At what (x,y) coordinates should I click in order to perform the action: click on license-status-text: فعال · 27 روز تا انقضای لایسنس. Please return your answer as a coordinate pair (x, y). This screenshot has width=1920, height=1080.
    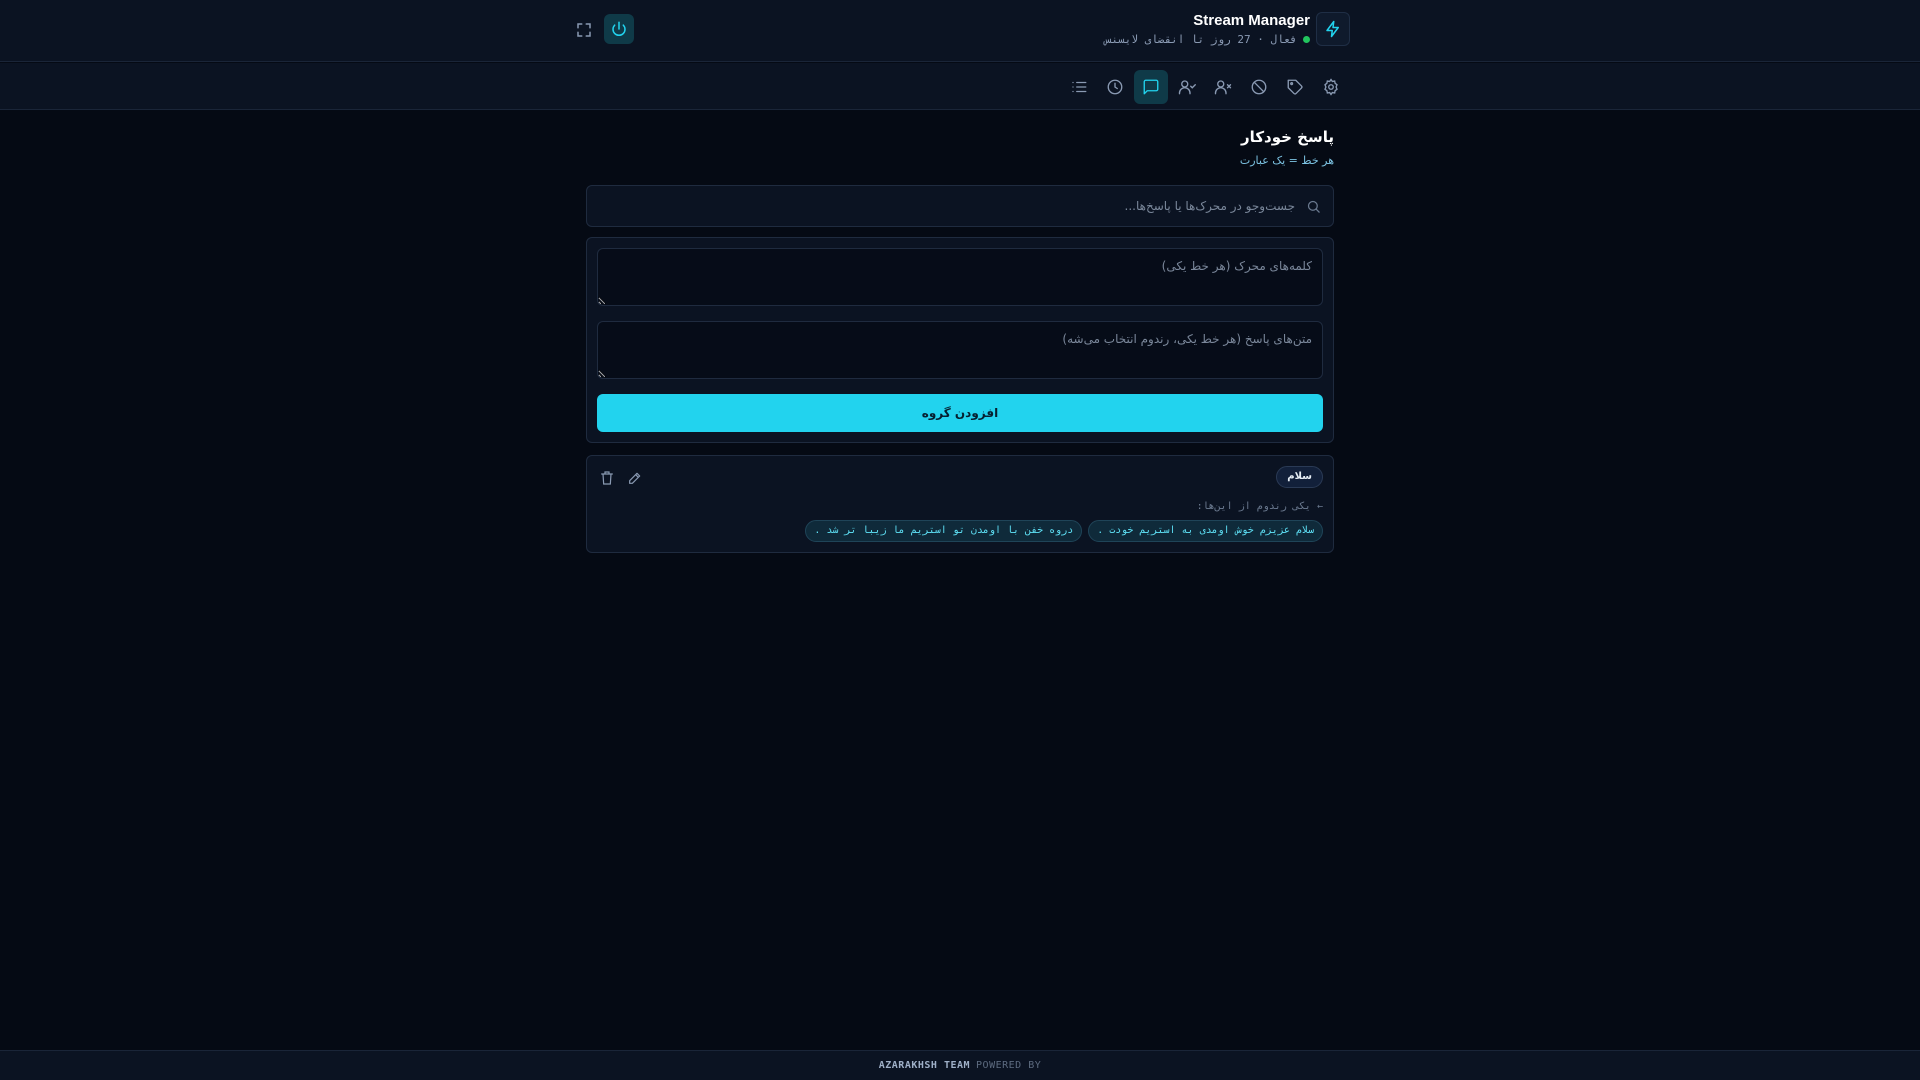
    Looking at the image, I should click on (1200, 39).